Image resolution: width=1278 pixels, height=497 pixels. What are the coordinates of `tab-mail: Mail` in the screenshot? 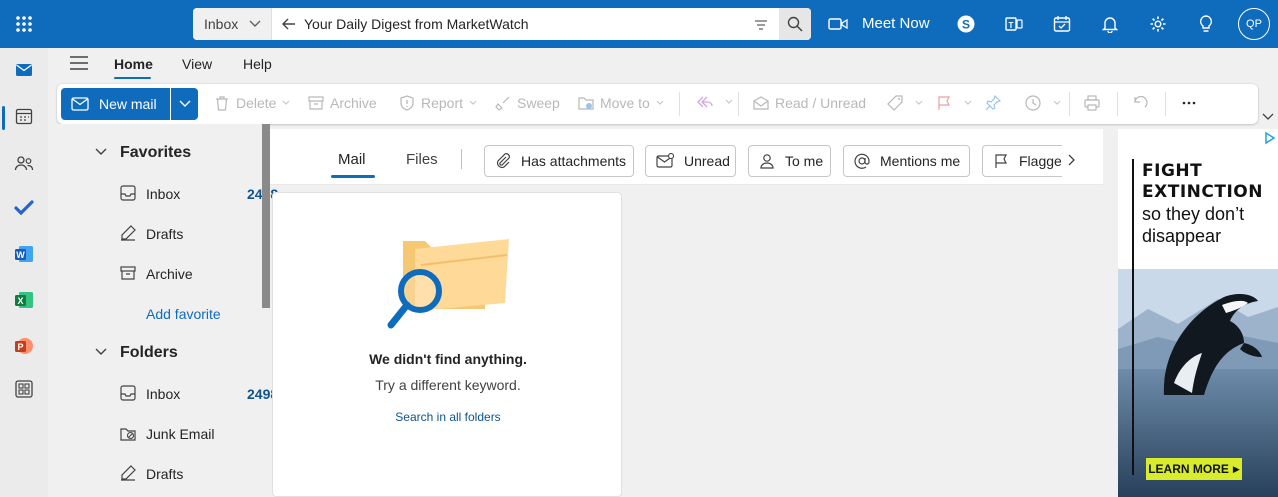 It's located at (352, 159).